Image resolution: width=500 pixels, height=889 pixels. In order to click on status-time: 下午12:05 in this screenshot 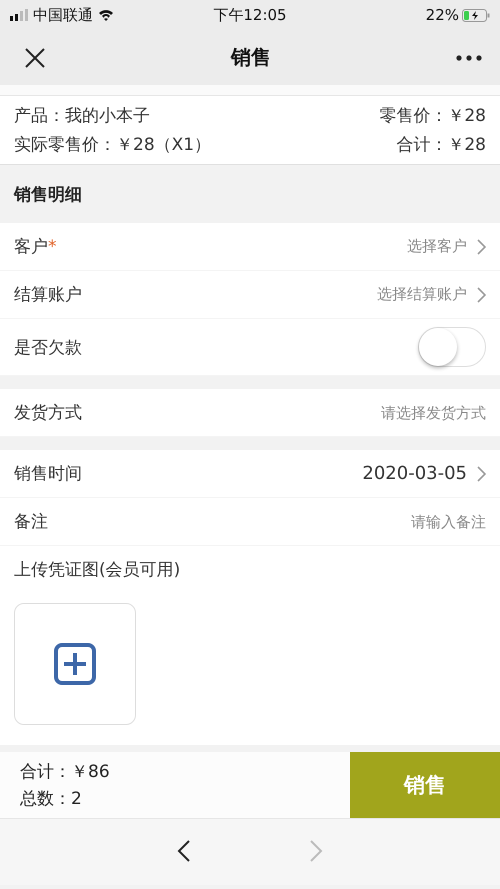, I will do `click(250, 15)`.